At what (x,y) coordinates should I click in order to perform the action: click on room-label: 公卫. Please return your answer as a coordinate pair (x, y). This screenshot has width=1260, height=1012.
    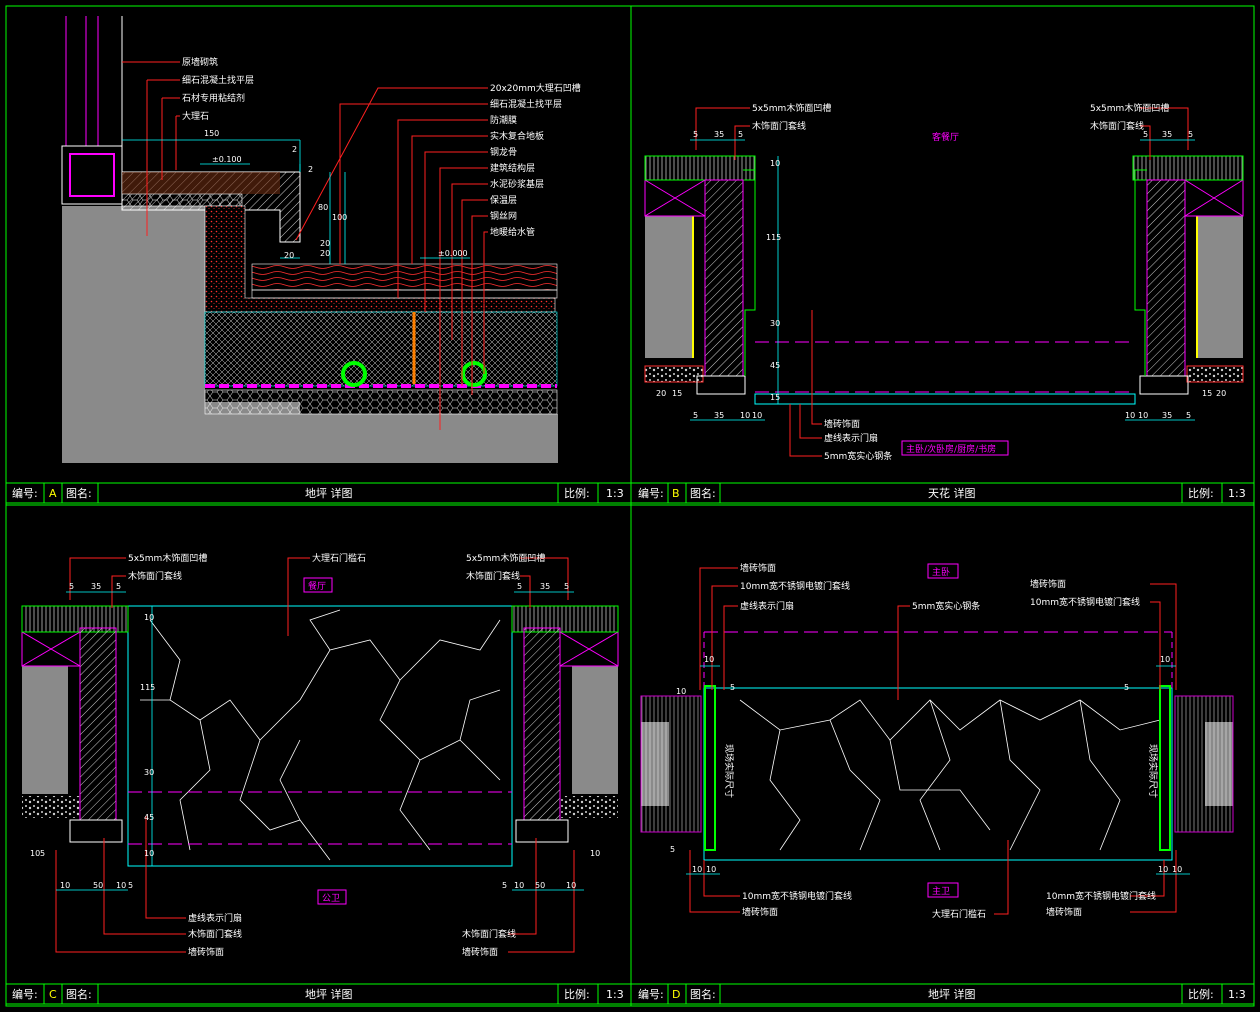
    Looking at the image, I should click on (331, 898).